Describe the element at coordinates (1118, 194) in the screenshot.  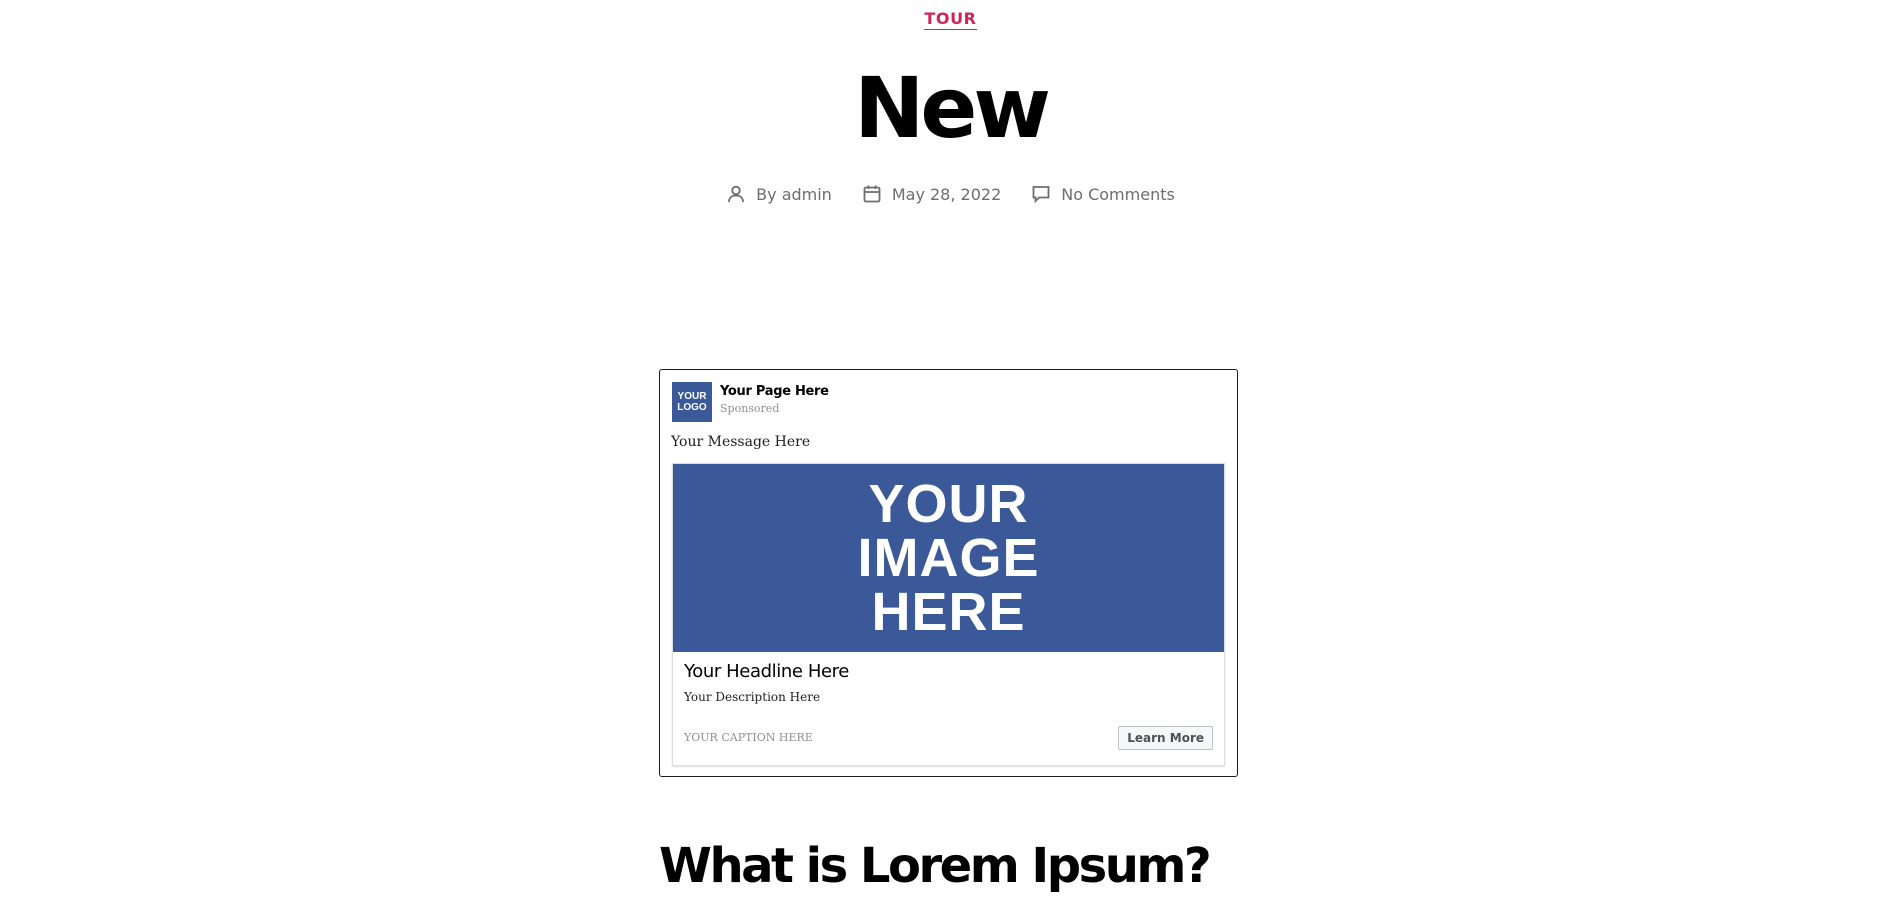
I see `comments-link: No Comments` at that location.